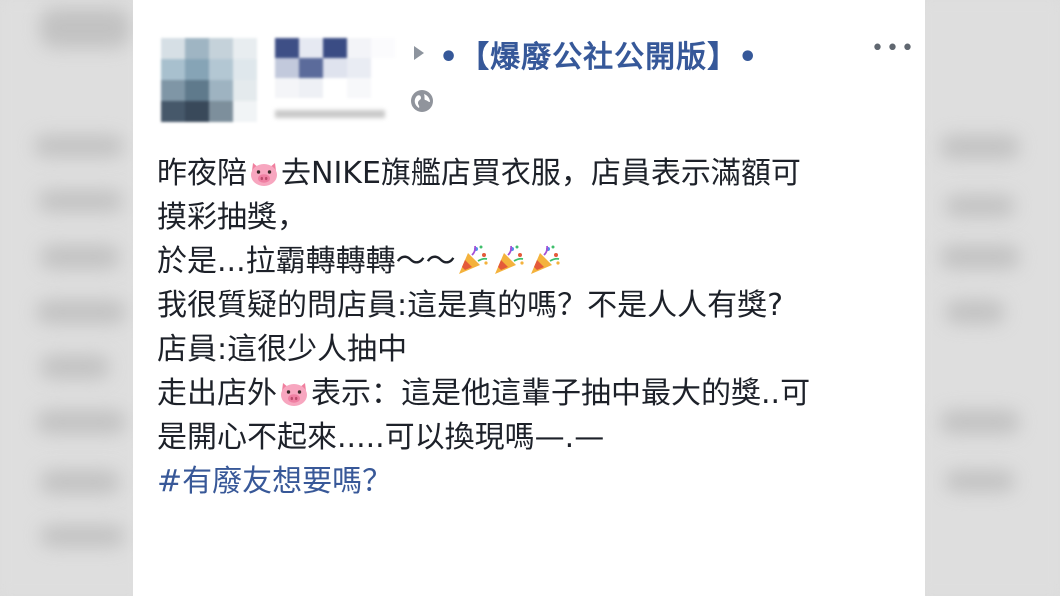 This screenshot has height=596, width=1060. What do you see at coordinates (470, 305) in the screenshot?
I see `post-text: 我很質疑的問店員:這是真的嗎？不是人人有獎?` at bounding box center [470, 305].